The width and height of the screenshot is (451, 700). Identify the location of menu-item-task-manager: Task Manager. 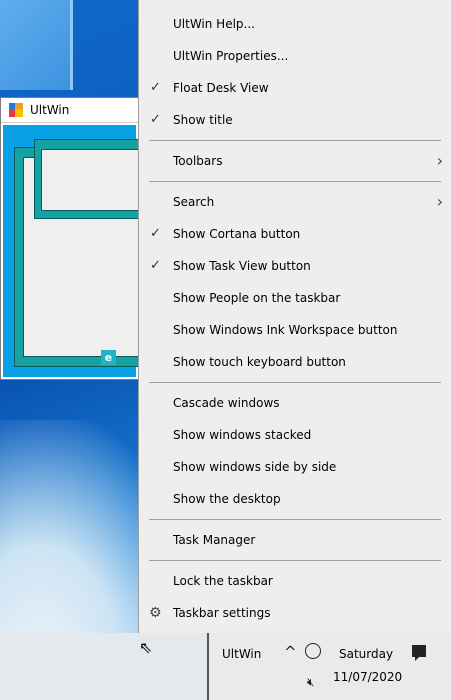
(295, 540).